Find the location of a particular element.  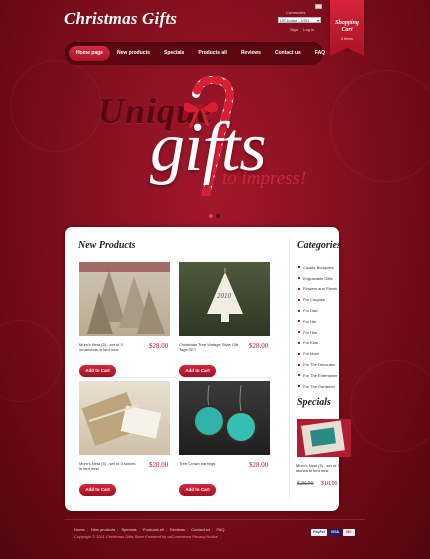

category-label: Cookie Bouquets is located at coordinates (318, 267).